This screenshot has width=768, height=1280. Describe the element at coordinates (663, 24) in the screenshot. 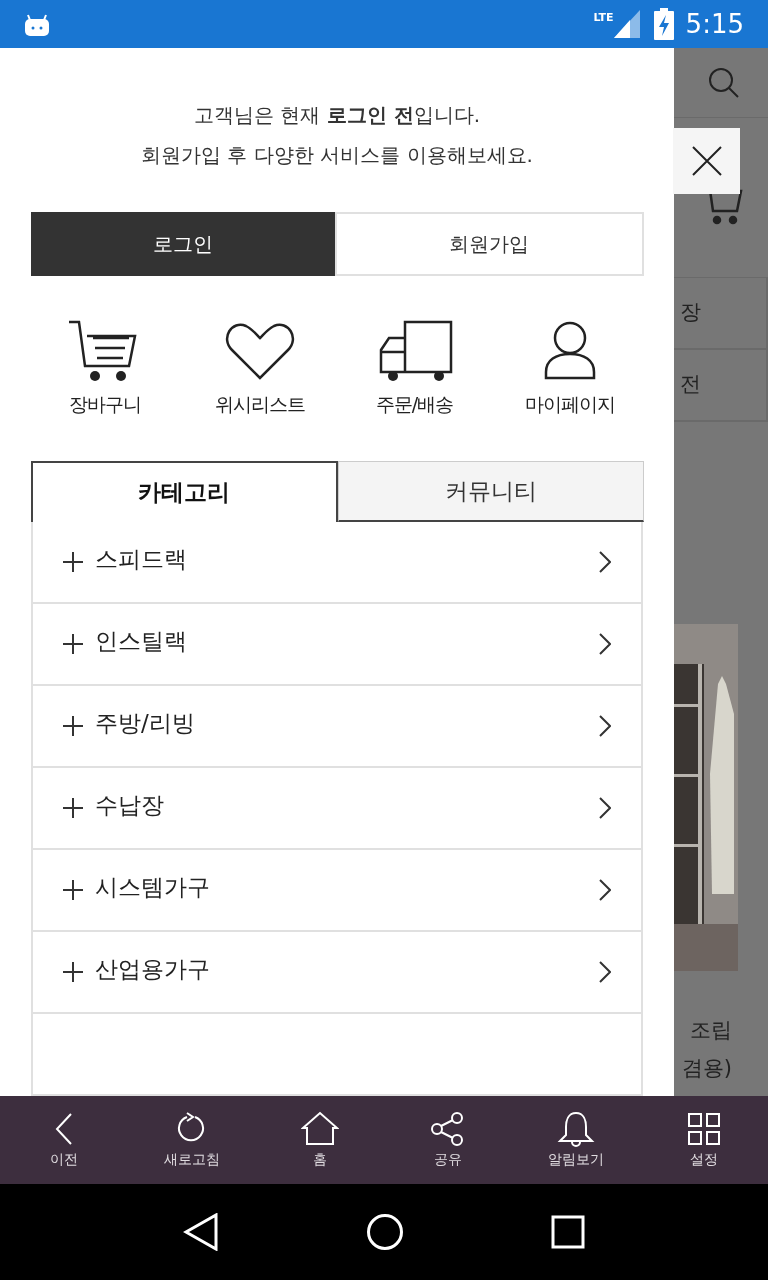

I see `battery-icon` at that location.